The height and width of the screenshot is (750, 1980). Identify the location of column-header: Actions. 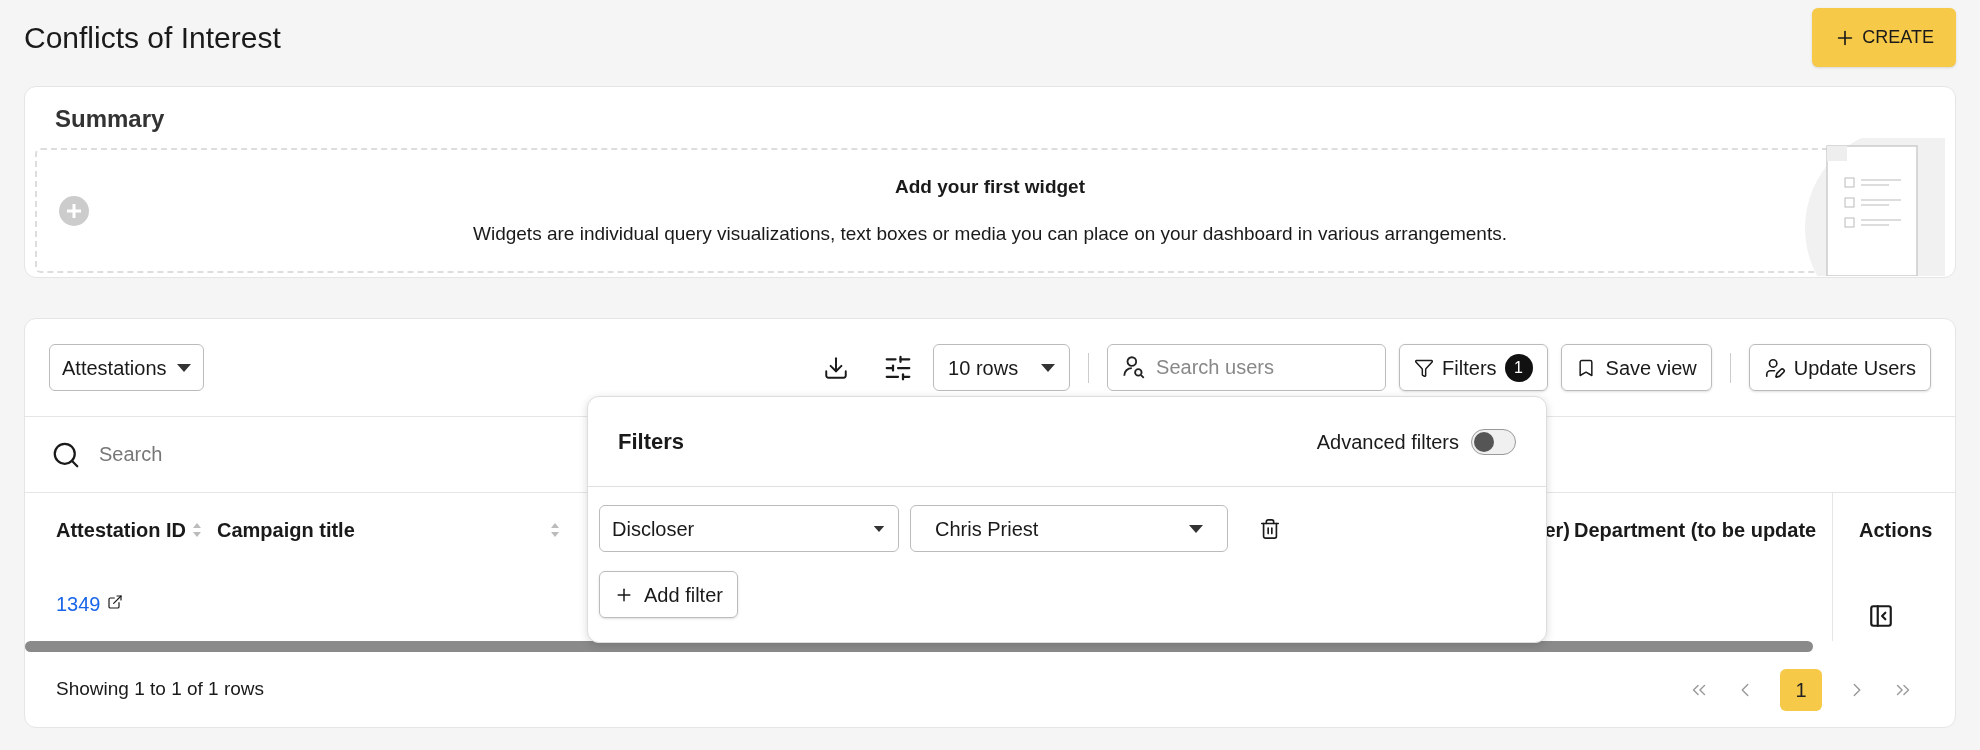
(1896, 530).